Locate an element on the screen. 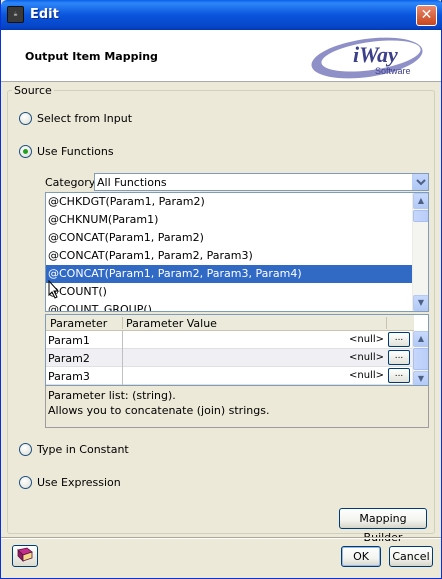 The height and width of the screenshot is (579, 442). function-list-item: @COUNT() is located at coordinates (230, 292).